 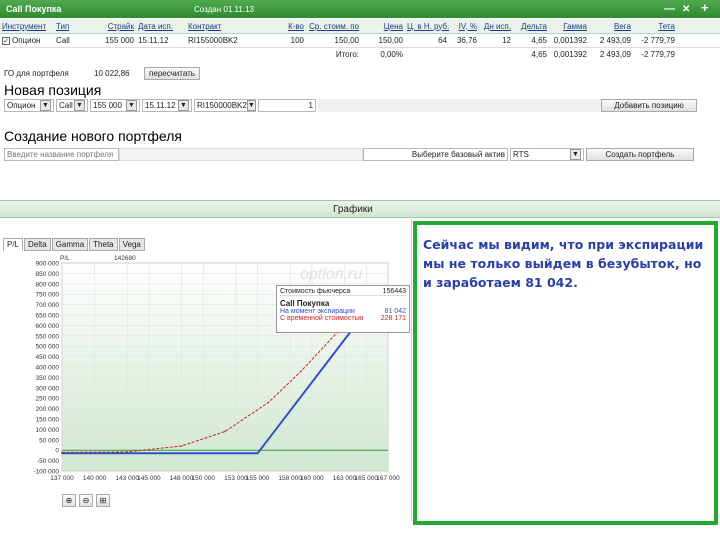 I want to click on x-tick-label: 148 000, so click(x=182, y=478).